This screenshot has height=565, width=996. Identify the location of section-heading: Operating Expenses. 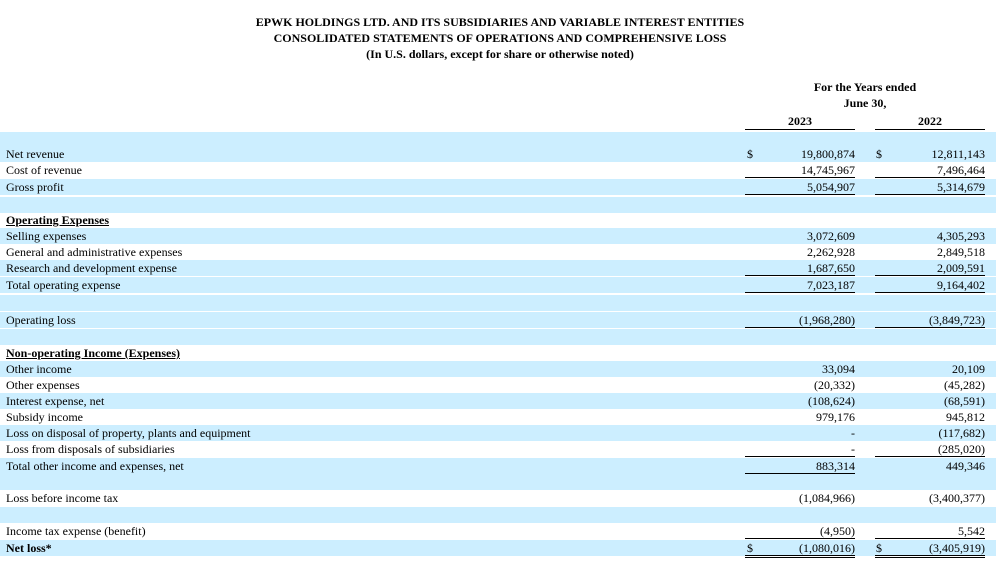
(58, 220).